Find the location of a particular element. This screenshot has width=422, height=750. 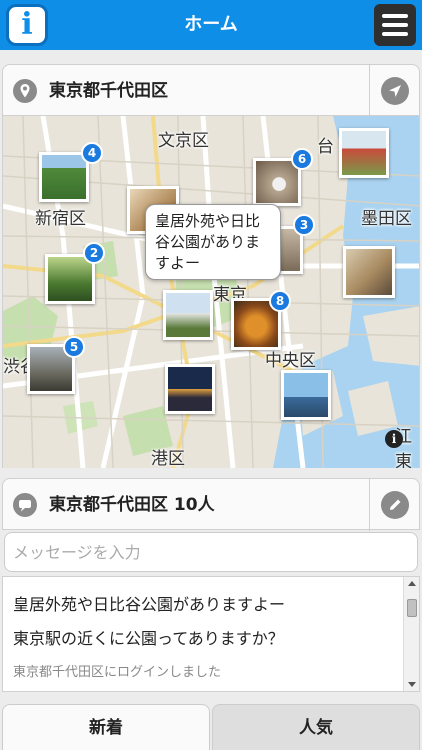

district-label: 港区 is located at coordinates (168, 458).